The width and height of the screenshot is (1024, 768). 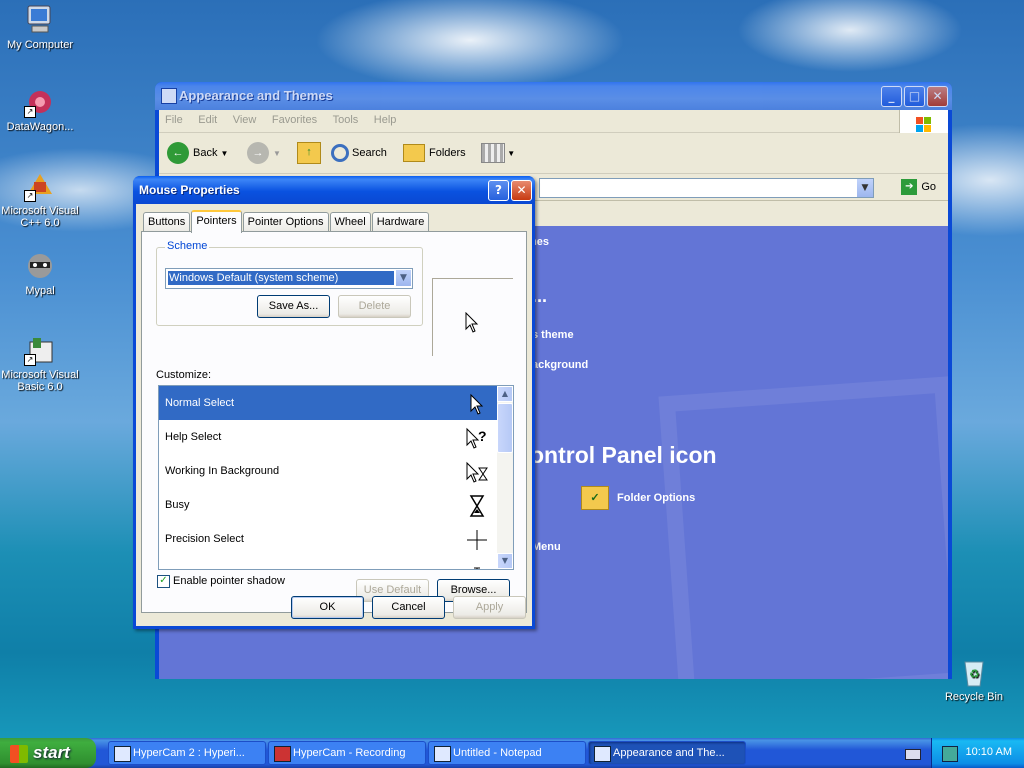 What do you see at coordinates (40, 186) in the screenshot?
I see `visual-cpp-icon: ↗` at bounding box center [40, 186].